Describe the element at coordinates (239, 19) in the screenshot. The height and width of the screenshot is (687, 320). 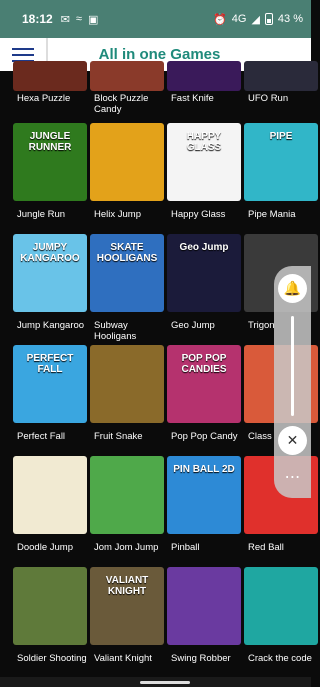
I see `network-label: 4G` at that location.